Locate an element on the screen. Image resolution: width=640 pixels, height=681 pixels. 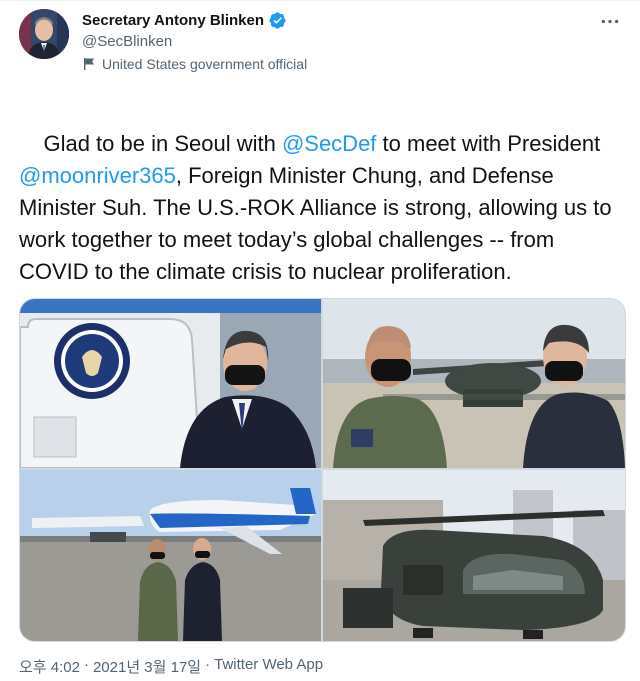
photo-1-image is located at coordinates (170, 383).